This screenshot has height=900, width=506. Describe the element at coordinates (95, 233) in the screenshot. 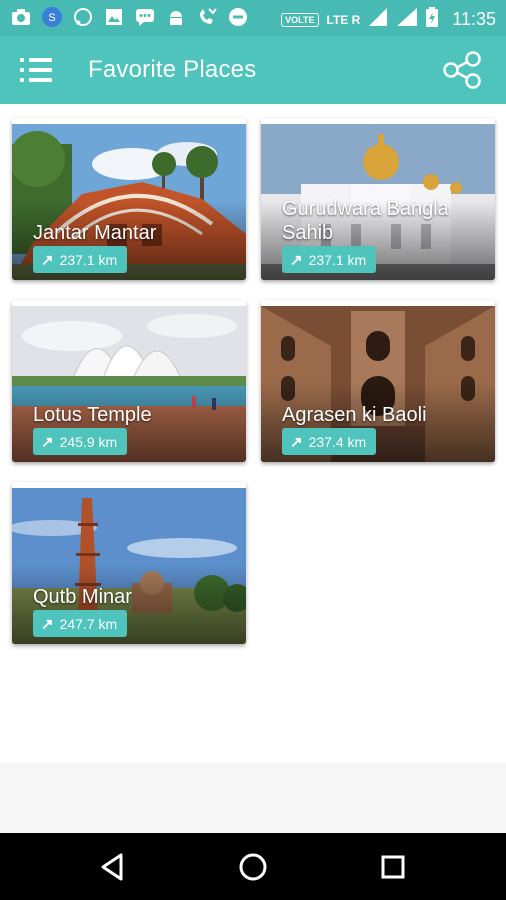

I see `place-name: Jantar Mantar` at that location.